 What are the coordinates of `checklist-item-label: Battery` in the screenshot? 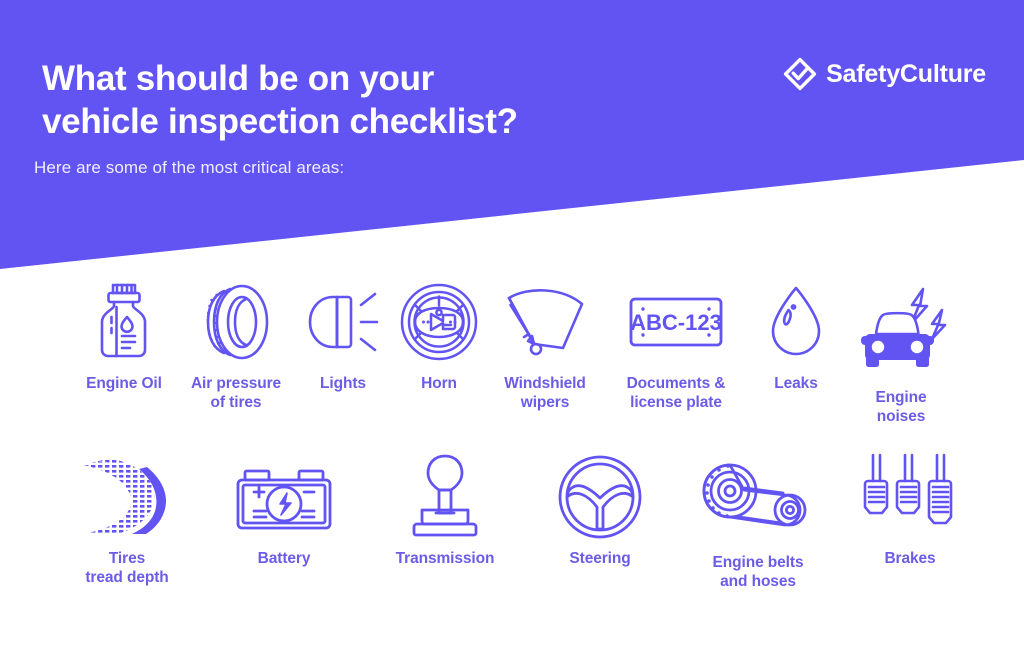 It's located at (284, 558).